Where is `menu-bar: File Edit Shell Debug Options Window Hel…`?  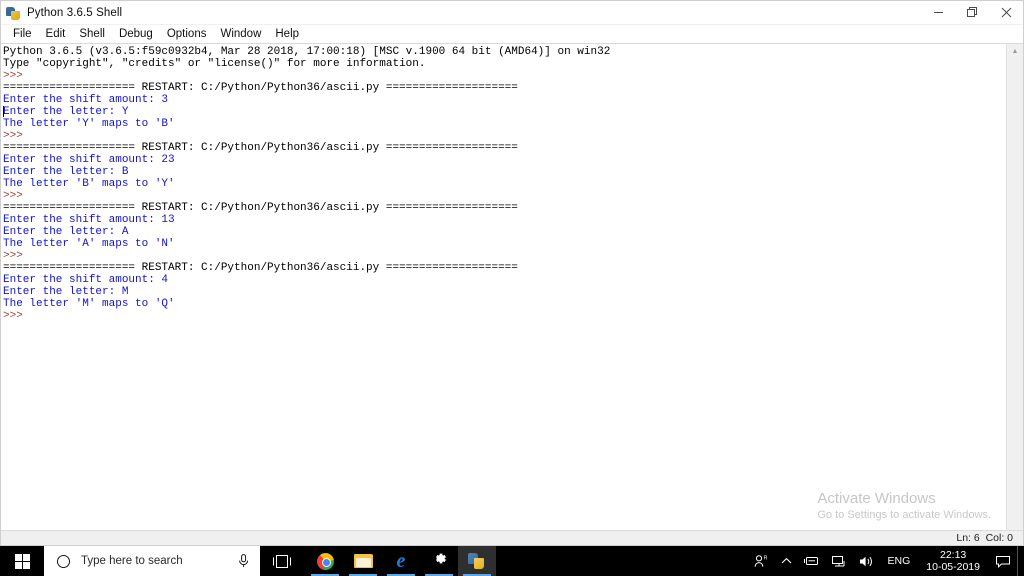 menu-bar: File Edit Shell Debug Options Window Hel… is located at coordinates (512, 34).